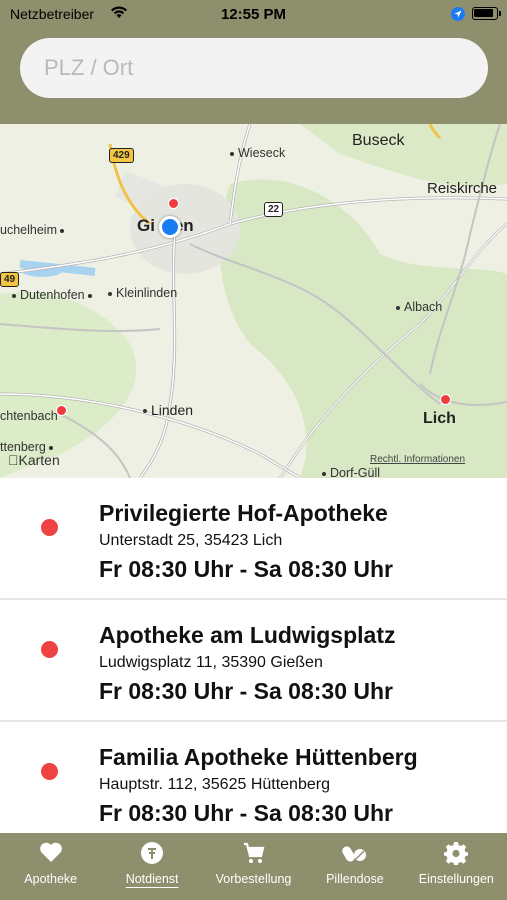 The height and width of the screenshot is (900, 507). I want to click on tab-notdienst: Notdienst, so click(151, 866).